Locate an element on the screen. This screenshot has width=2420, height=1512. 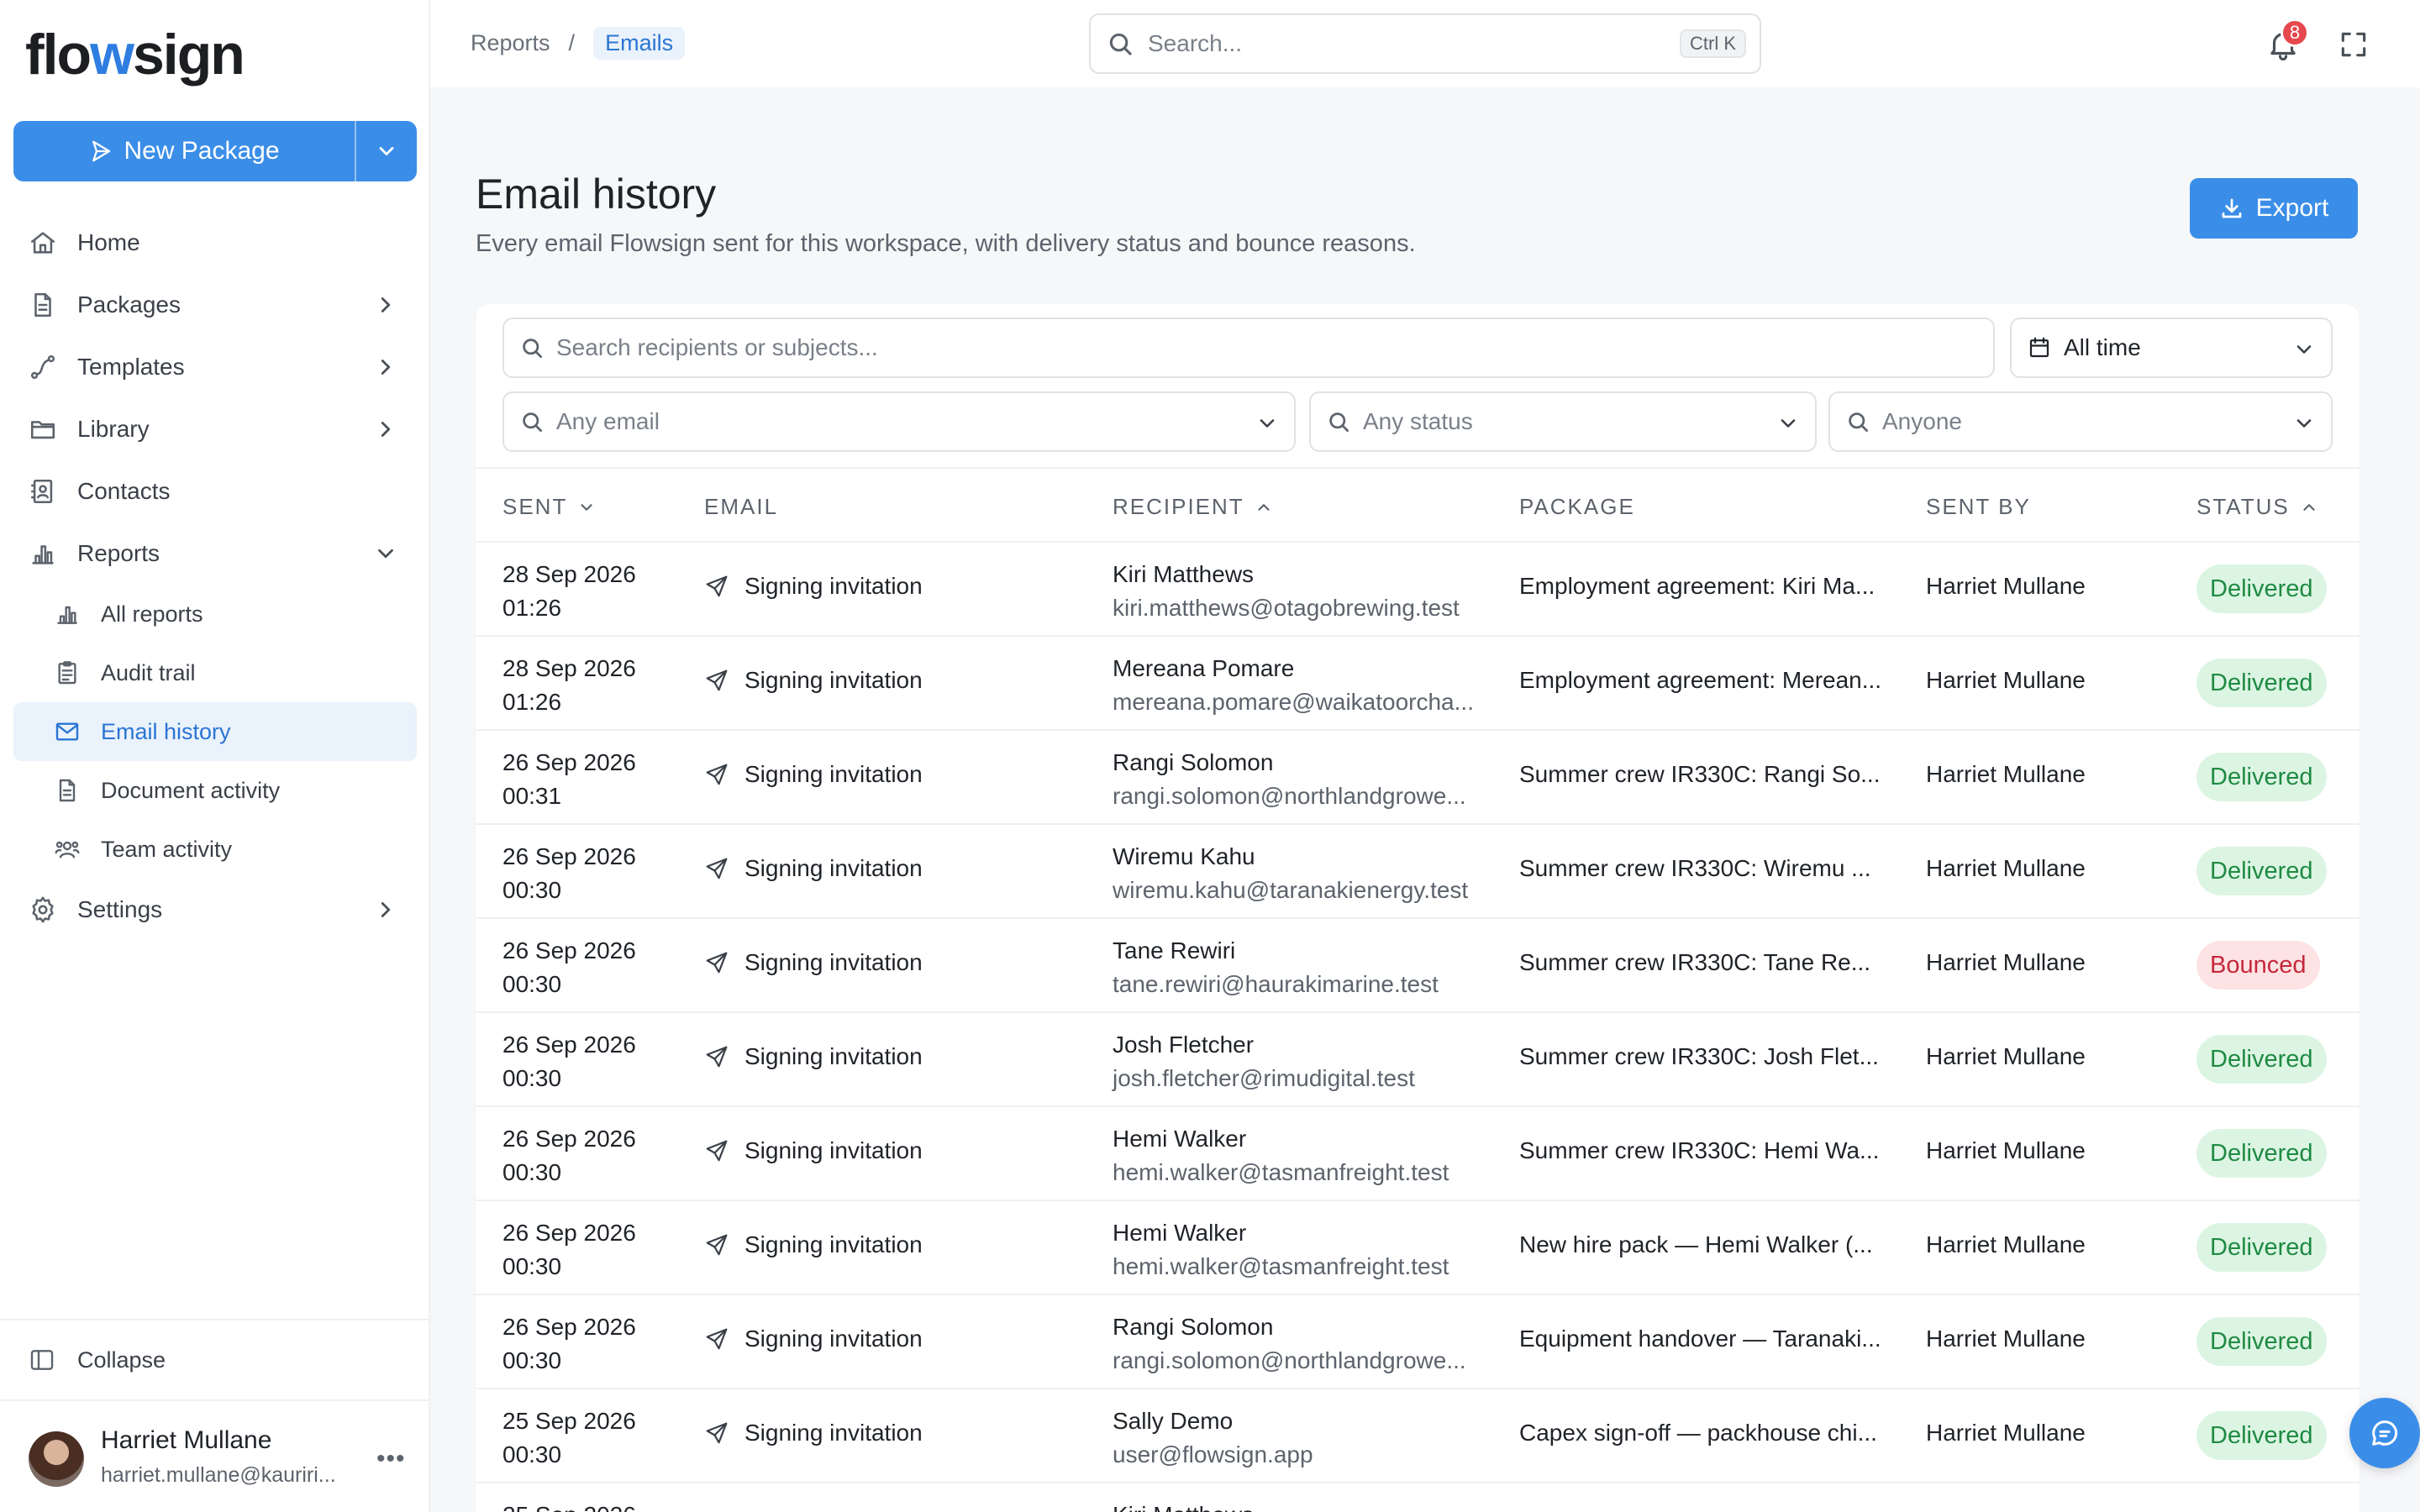
collapse-sidebar-button: Collapse is located at coordinates (214, 1359).